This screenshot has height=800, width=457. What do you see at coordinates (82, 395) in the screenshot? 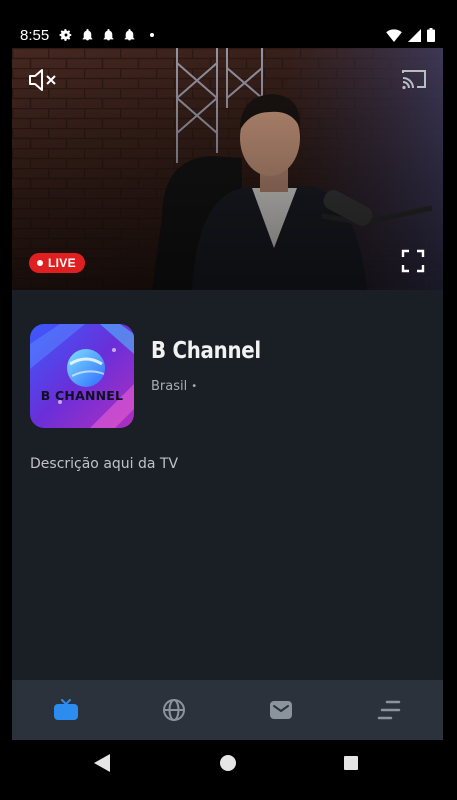
I see `channel-logo-text: B CHANNEL` at bounding box center [82, 395].